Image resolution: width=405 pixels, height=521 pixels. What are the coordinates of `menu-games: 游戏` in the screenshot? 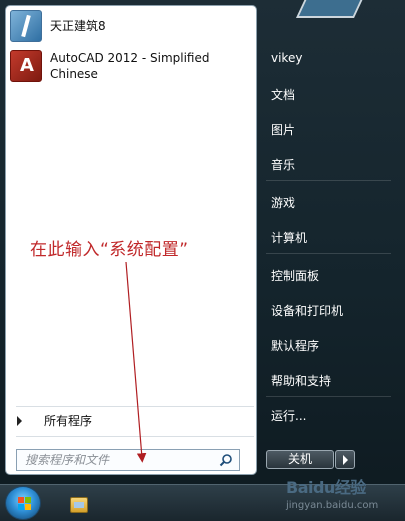 It's located at (283, 202).